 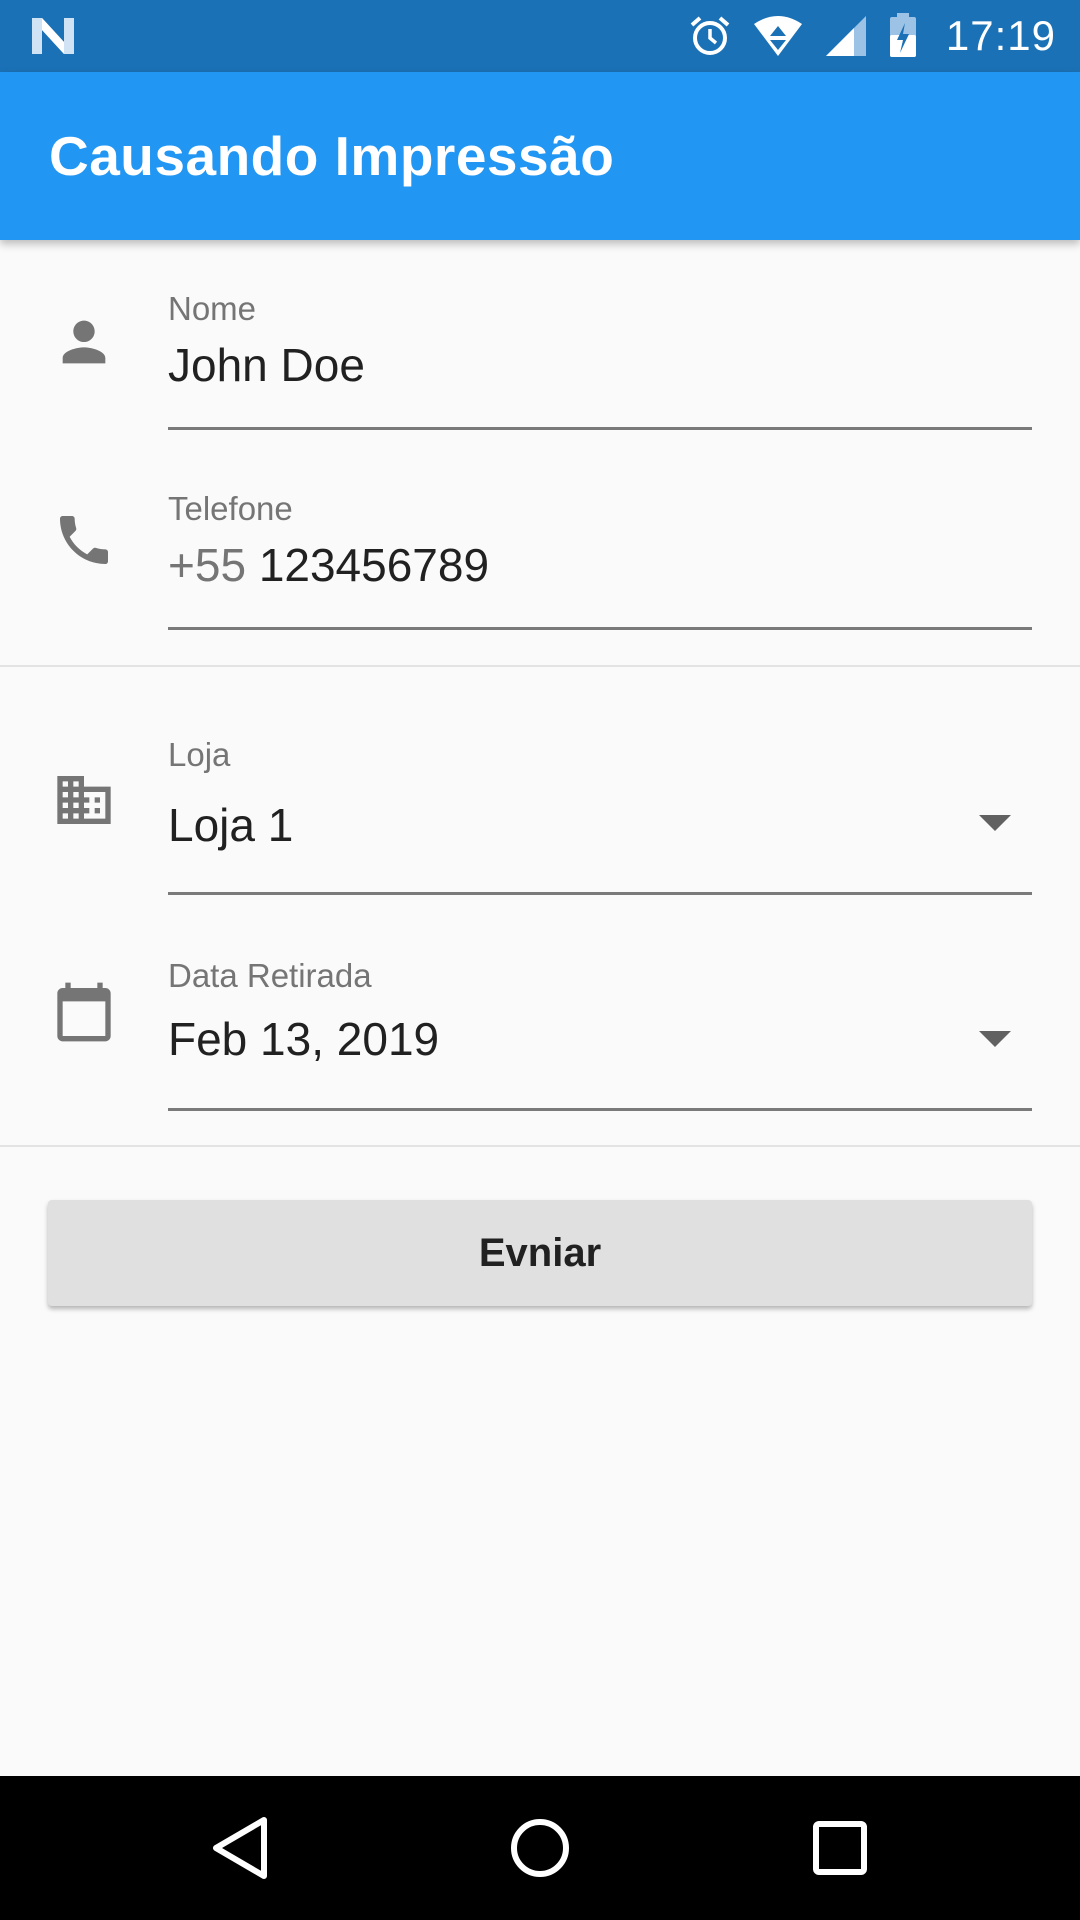 What do you see at coordinates (540, 360) in the screenshot?
I see `name-field: Nome John Doe` at bounding box center [540, 360].